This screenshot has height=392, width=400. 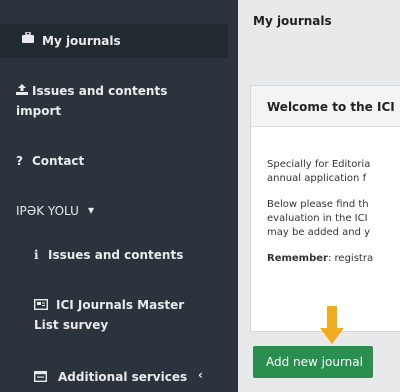 I want to click on sidebar-item-label: ICI Journals Master, so click(x=120, y=305).